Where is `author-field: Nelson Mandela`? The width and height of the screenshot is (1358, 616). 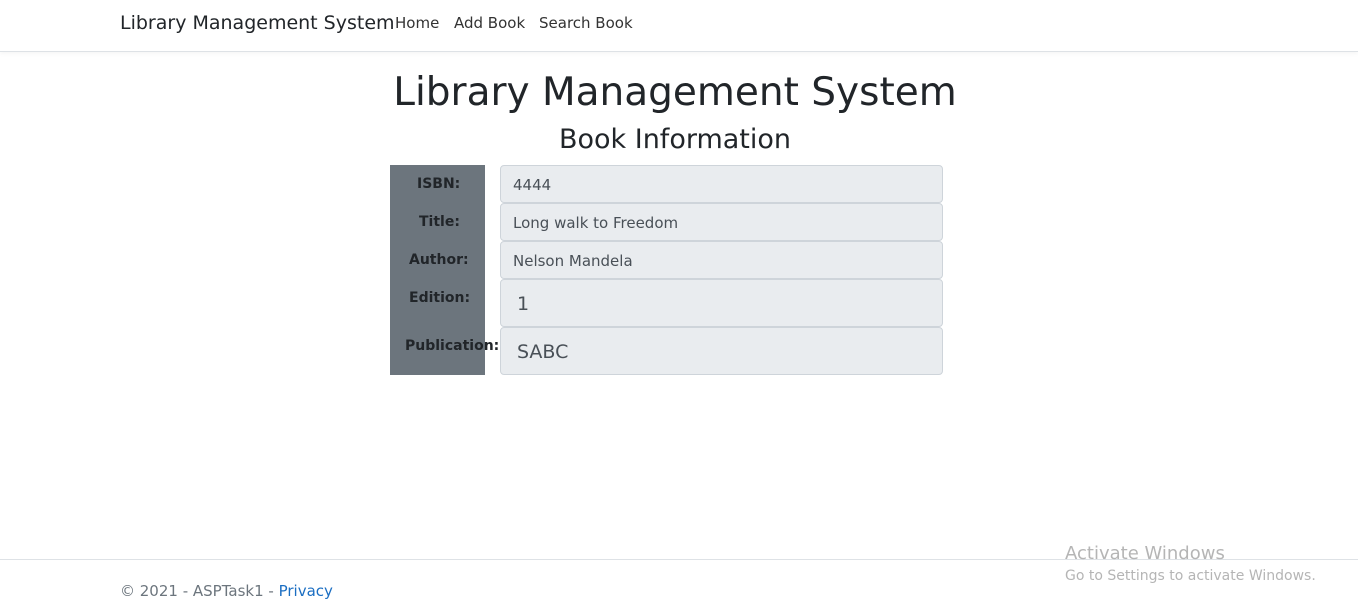
author-field: Nelson Mandela is located at coordinates (721, 260).